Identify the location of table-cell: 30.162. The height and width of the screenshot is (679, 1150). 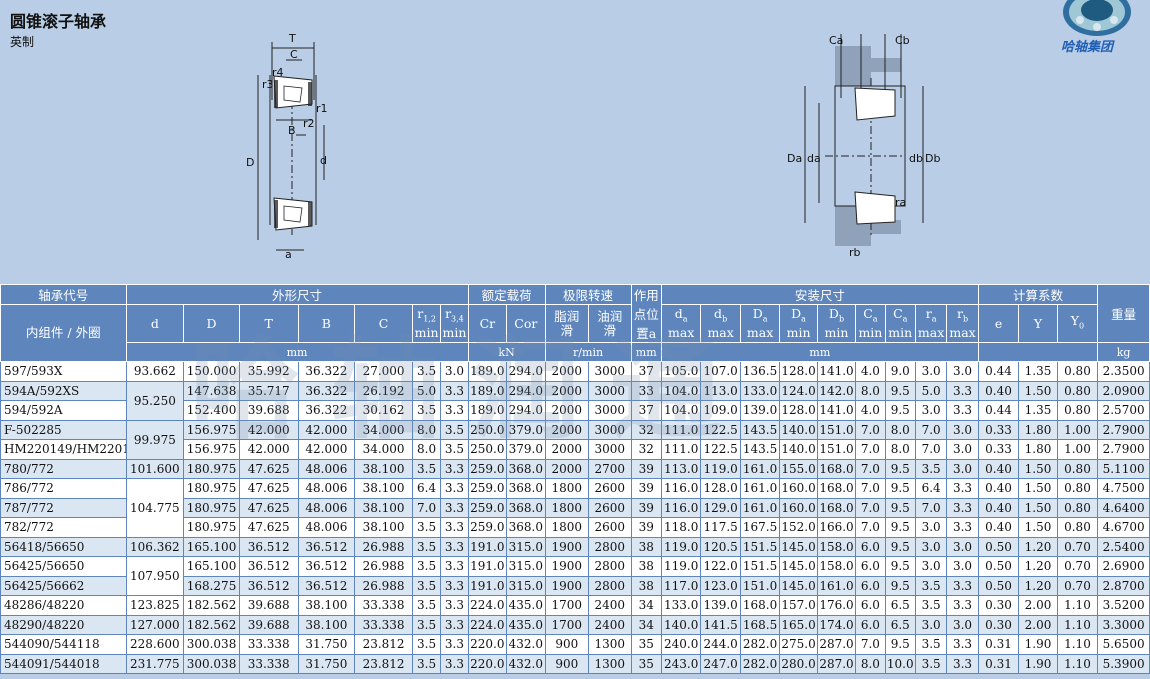
(383, 410).